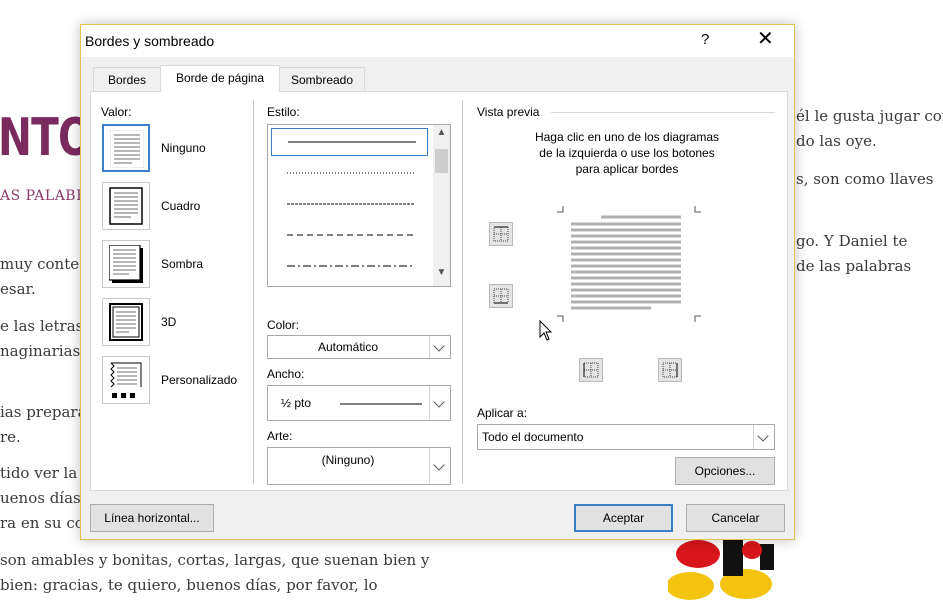 The width and height of the screenshot is (943, 606). I want to click on doc-left-line: re., so click(10, 437).